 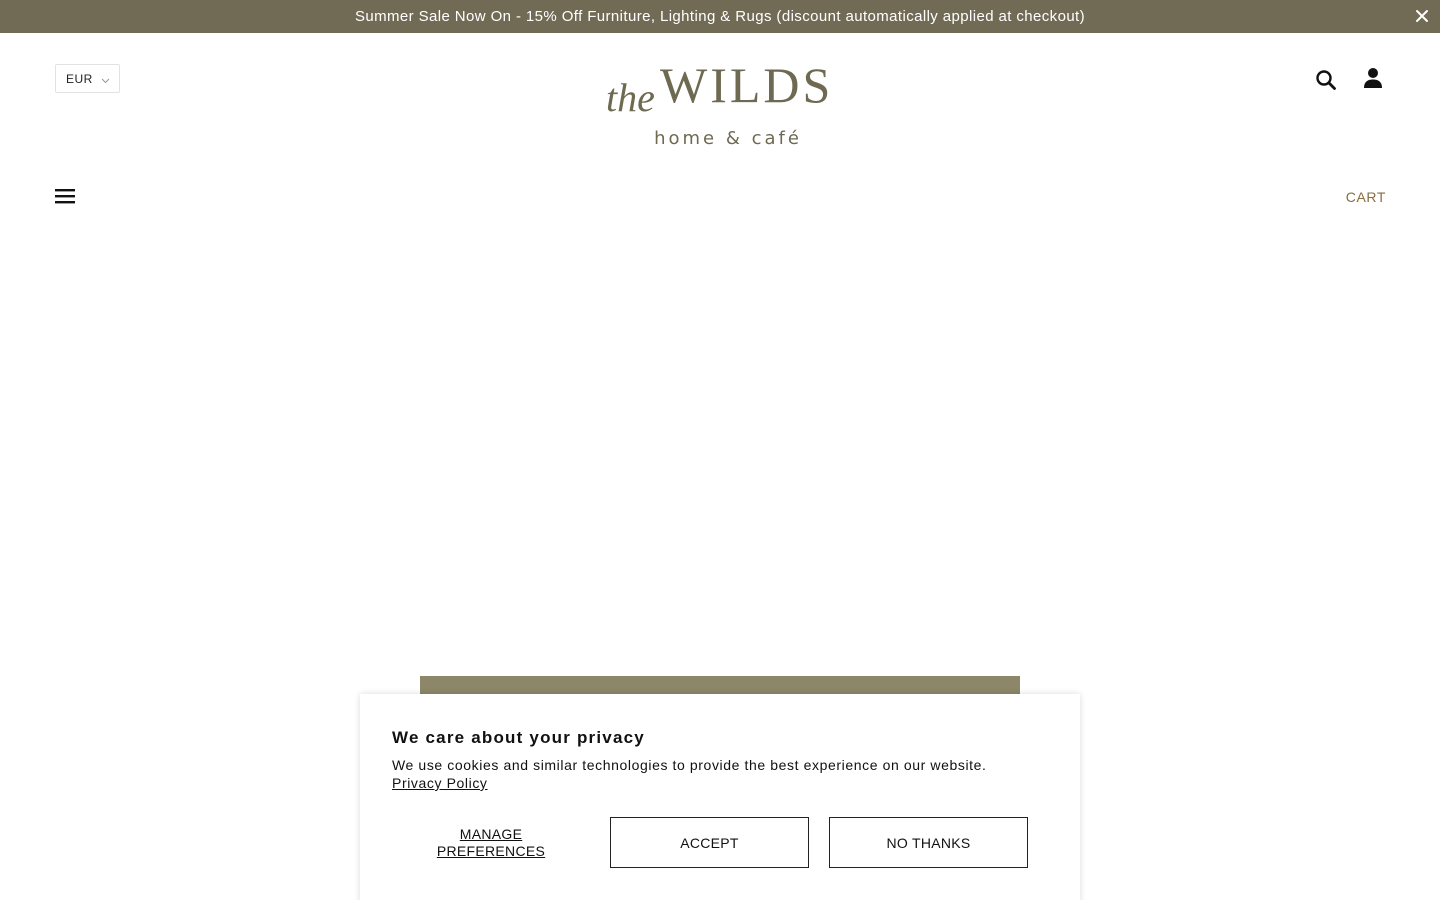 What do you see at coordinates (928, 842) in the screenshot?
I see `no-thanks-button: NO THANKS` at bounding box center [928, 842].